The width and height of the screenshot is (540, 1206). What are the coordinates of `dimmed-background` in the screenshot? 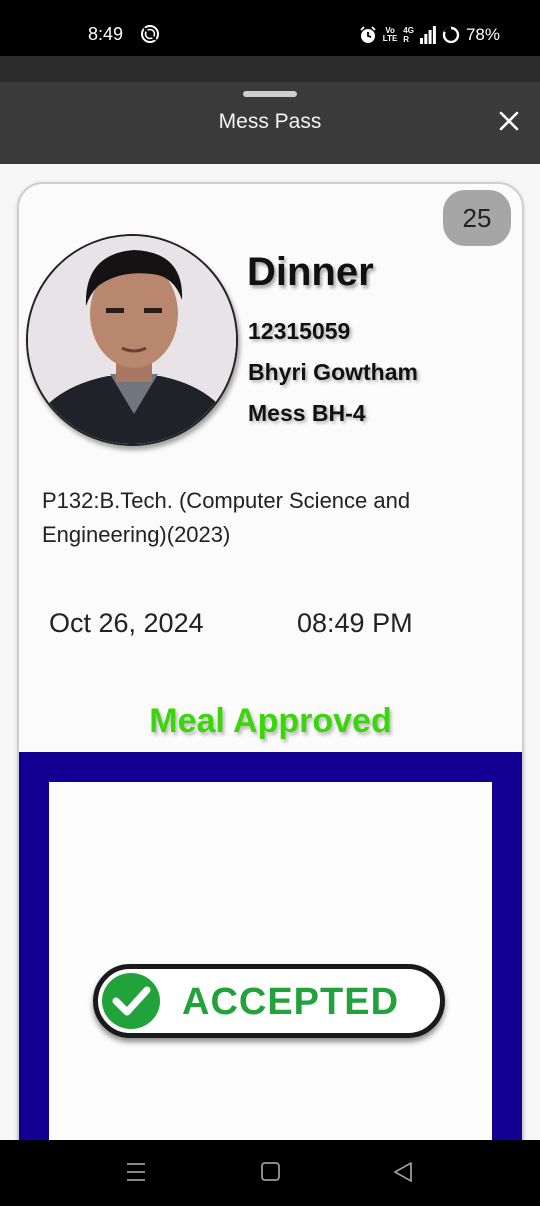 It's located at (270, 69).